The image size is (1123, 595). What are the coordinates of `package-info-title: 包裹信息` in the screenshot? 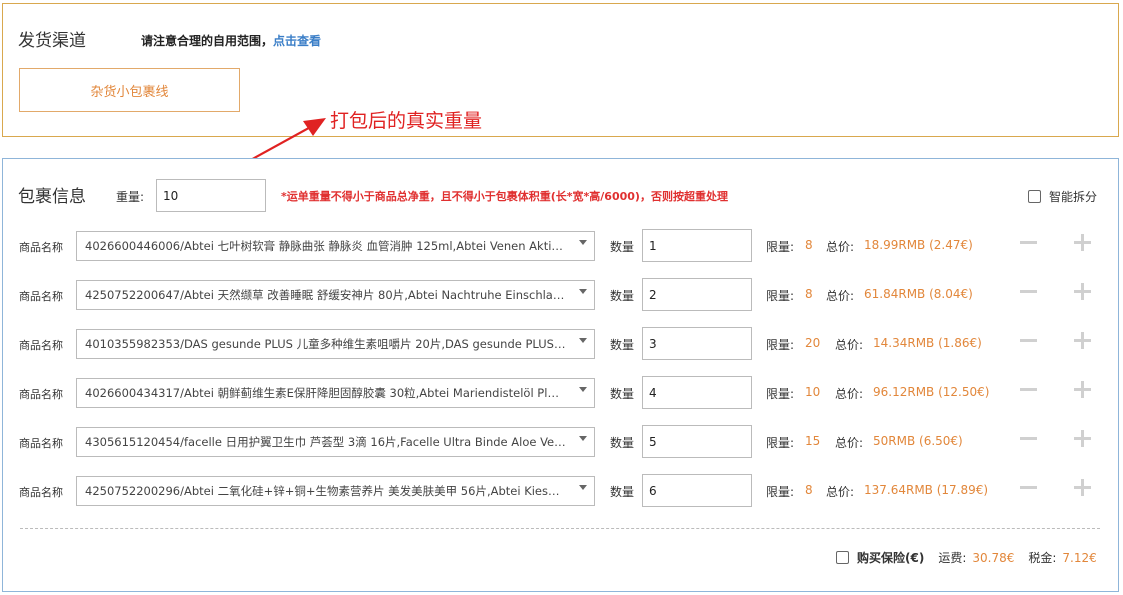 It's located at (52, 197).